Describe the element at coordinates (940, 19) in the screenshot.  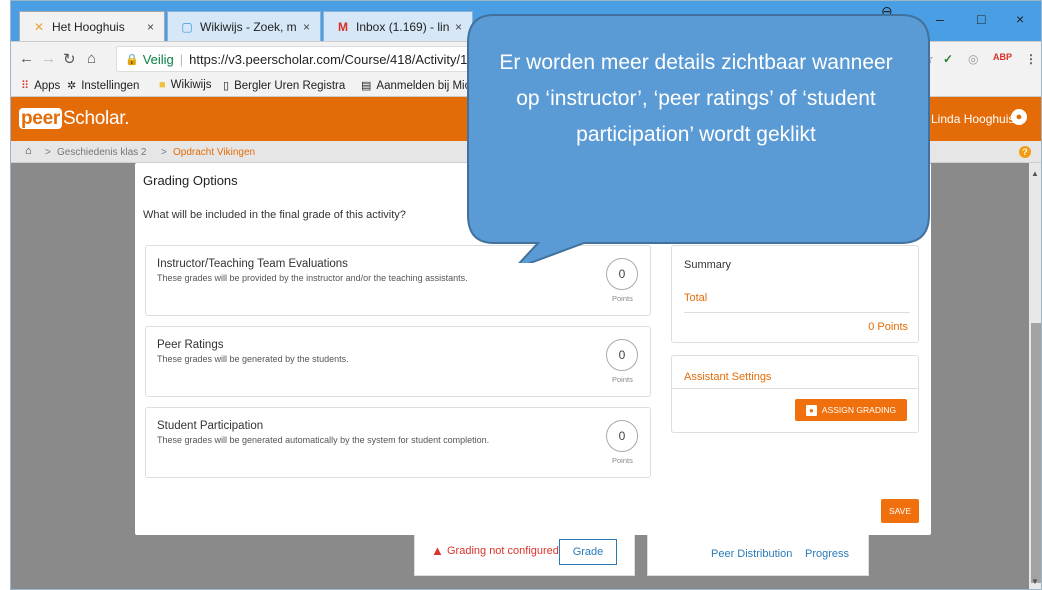
I see `minimize-button: –` at that location.